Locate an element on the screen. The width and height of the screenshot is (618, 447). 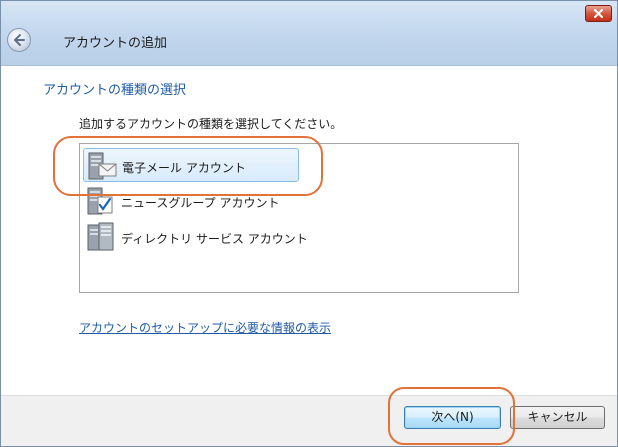
window-title: アカウントの追加 is located at coordinates (115, 43).